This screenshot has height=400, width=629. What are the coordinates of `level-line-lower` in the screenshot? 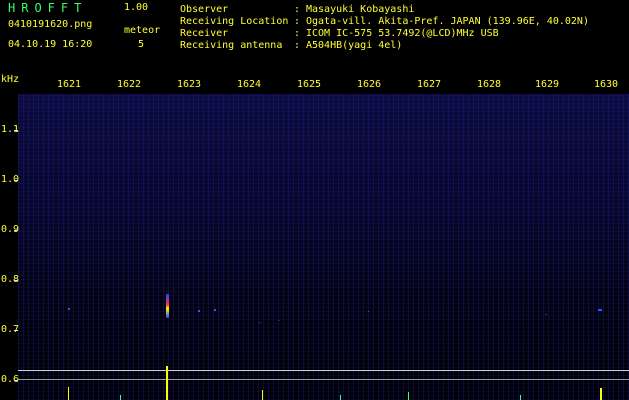 It's located at (323, 379).